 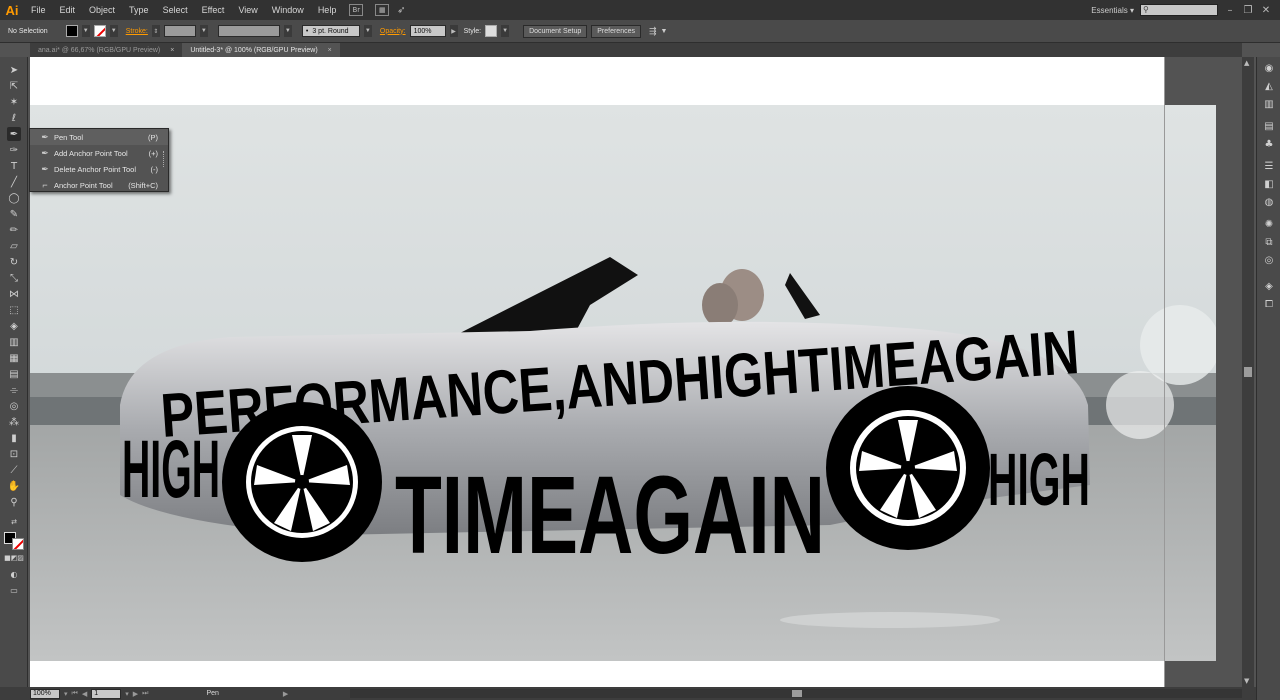 What do you see at coordinates (14, 502) in the screenshot?
I see `zoom-tool-icon: ⚲` at bounding box center [14, 502].